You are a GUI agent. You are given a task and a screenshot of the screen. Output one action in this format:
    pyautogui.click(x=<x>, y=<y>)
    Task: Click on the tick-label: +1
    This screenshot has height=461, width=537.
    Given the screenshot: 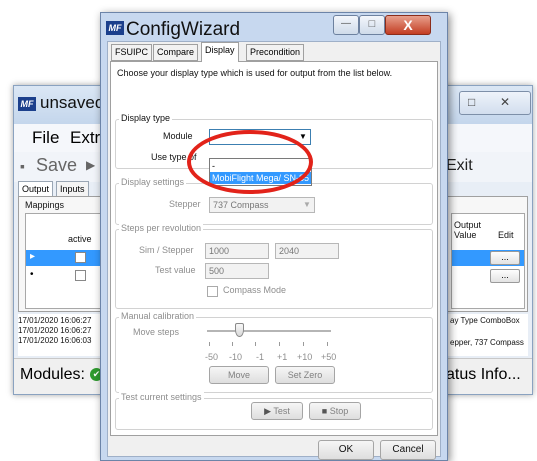 What is the action you would take?
    pyautogui.click(x=282, y=357)
    